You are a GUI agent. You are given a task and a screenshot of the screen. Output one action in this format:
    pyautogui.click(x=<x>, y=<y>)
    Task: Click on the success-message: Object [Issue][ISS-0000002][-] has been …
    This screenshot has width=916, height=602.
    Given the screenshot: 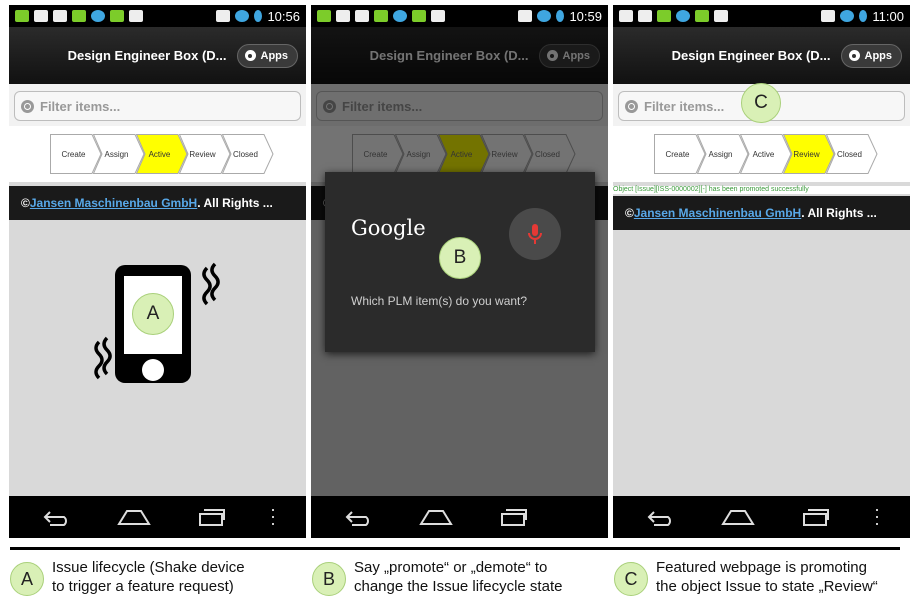 What is the action you would take?
    pyautogui.click(x=761, y=190)
    